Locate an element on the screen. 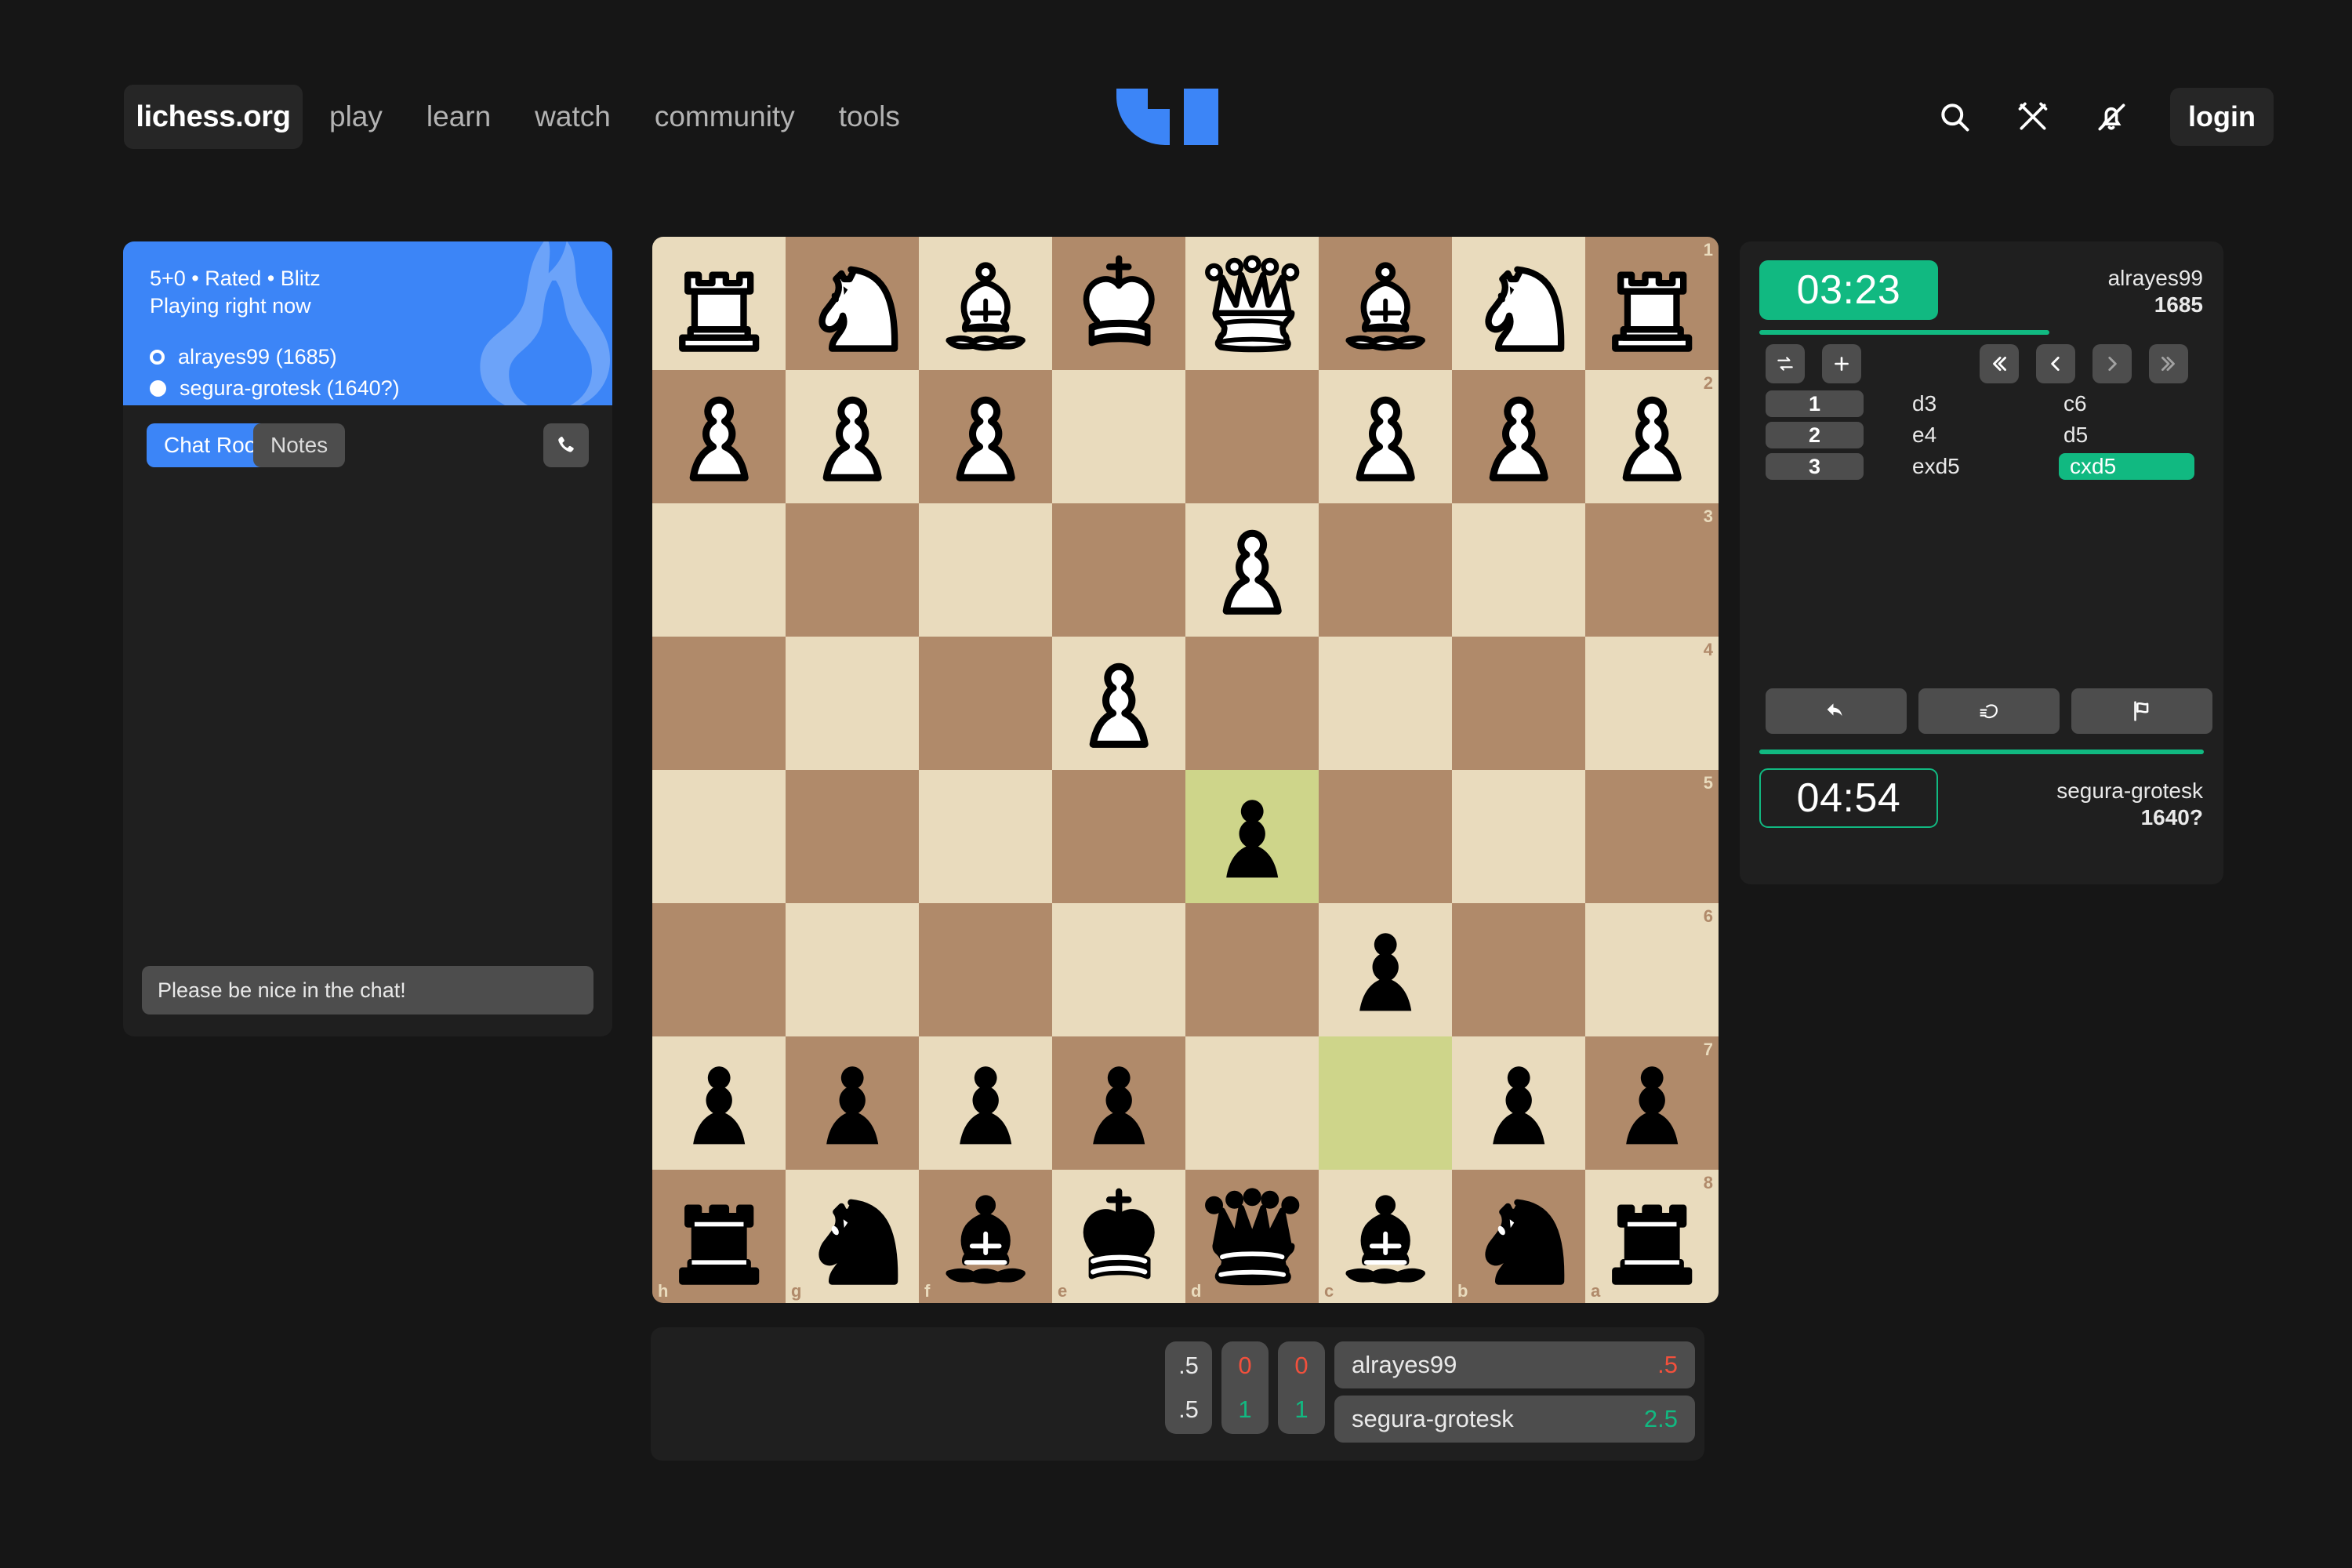 This screenshot has width=2352, height=1568. last-move-icon is located at coordinates (2168, 363).